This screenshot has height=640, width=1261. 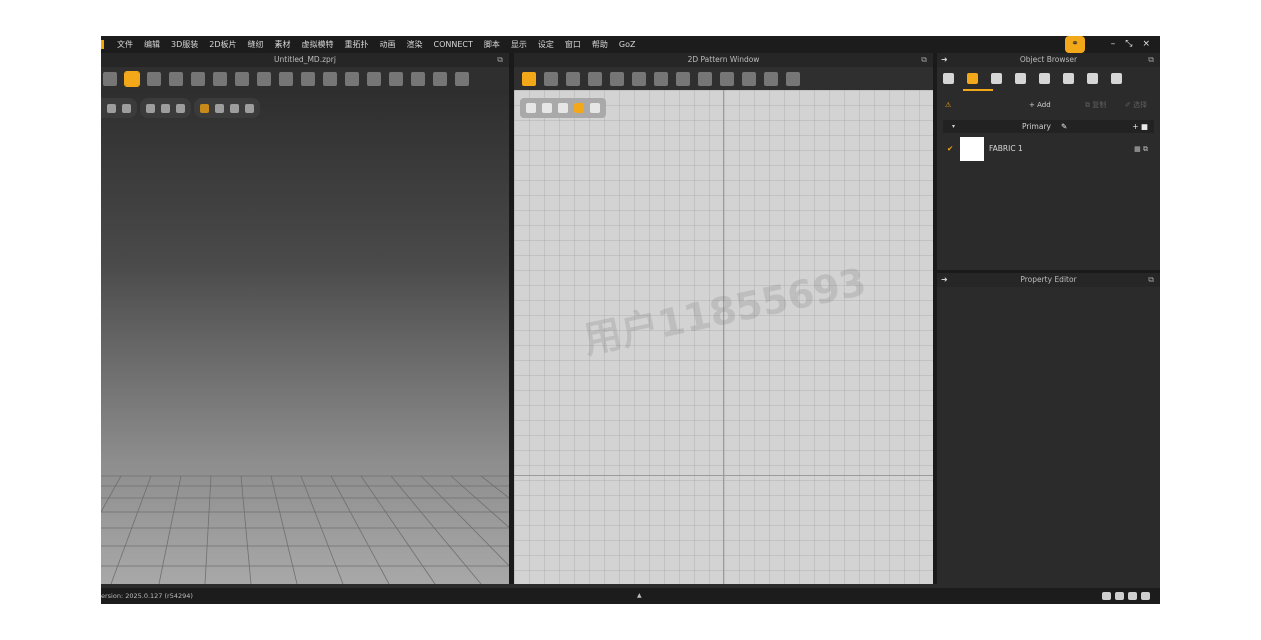 What do you see at coordinates (111, 108) in the screenshot?
I see `avatar-display-icon` at bounding box center [111, 108].